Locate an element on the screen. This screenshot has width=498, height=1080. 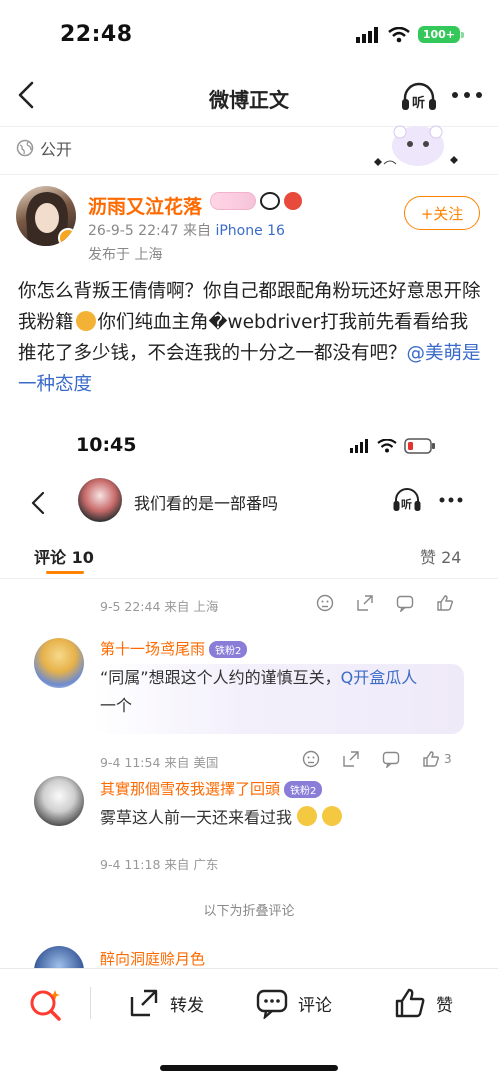
comment-text: 雾草这人前一天还来看过我 is located at coordinates (221, 818).